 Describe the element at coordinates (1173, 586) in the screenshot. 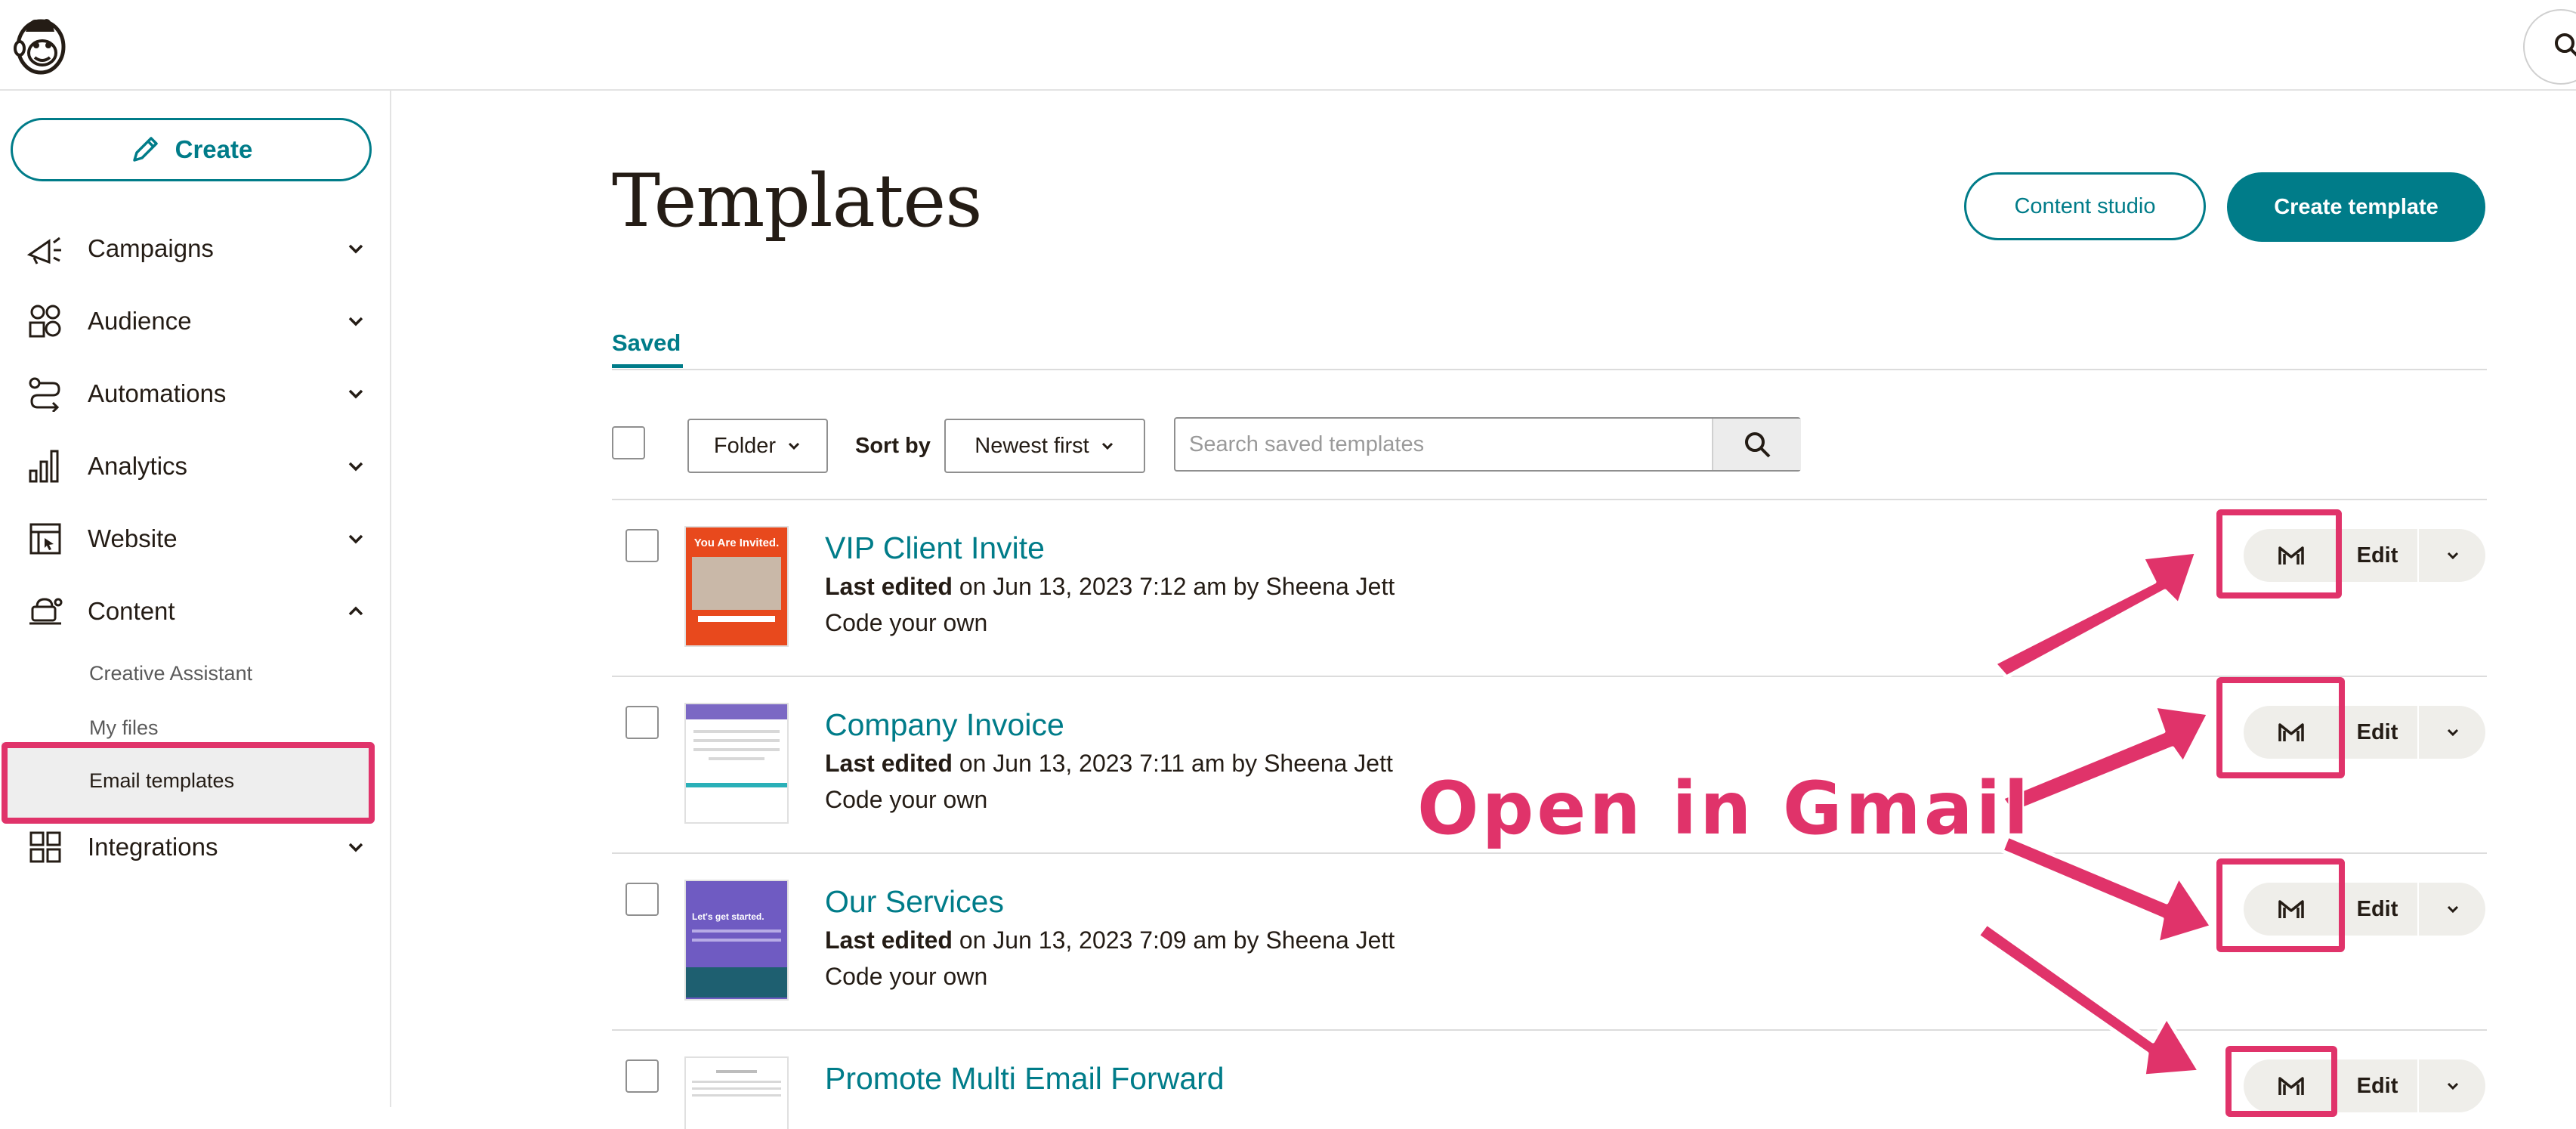

I see `last-edited-value: on Jun 13, 2023 7:12 am by Sheena Jett` at that location.